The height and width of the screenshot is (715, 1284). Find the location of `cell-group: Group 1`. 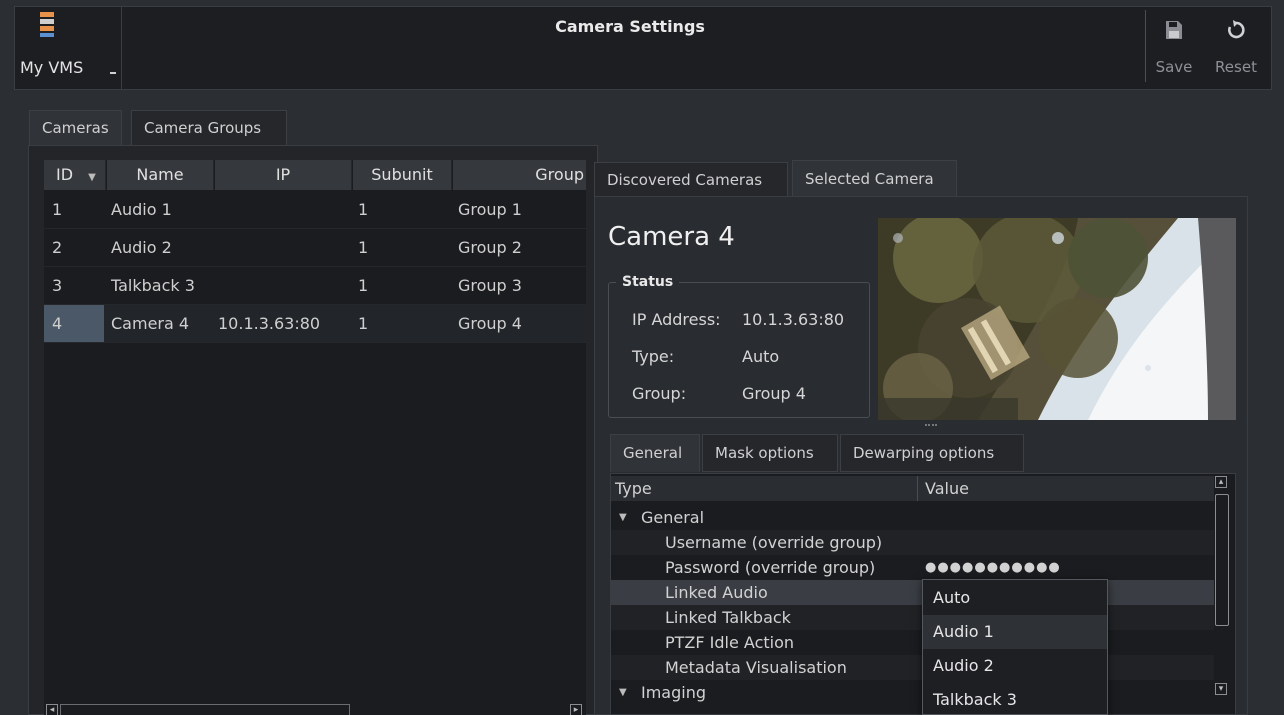

cell-group: Group 1 is located at coordinates (490, 209).